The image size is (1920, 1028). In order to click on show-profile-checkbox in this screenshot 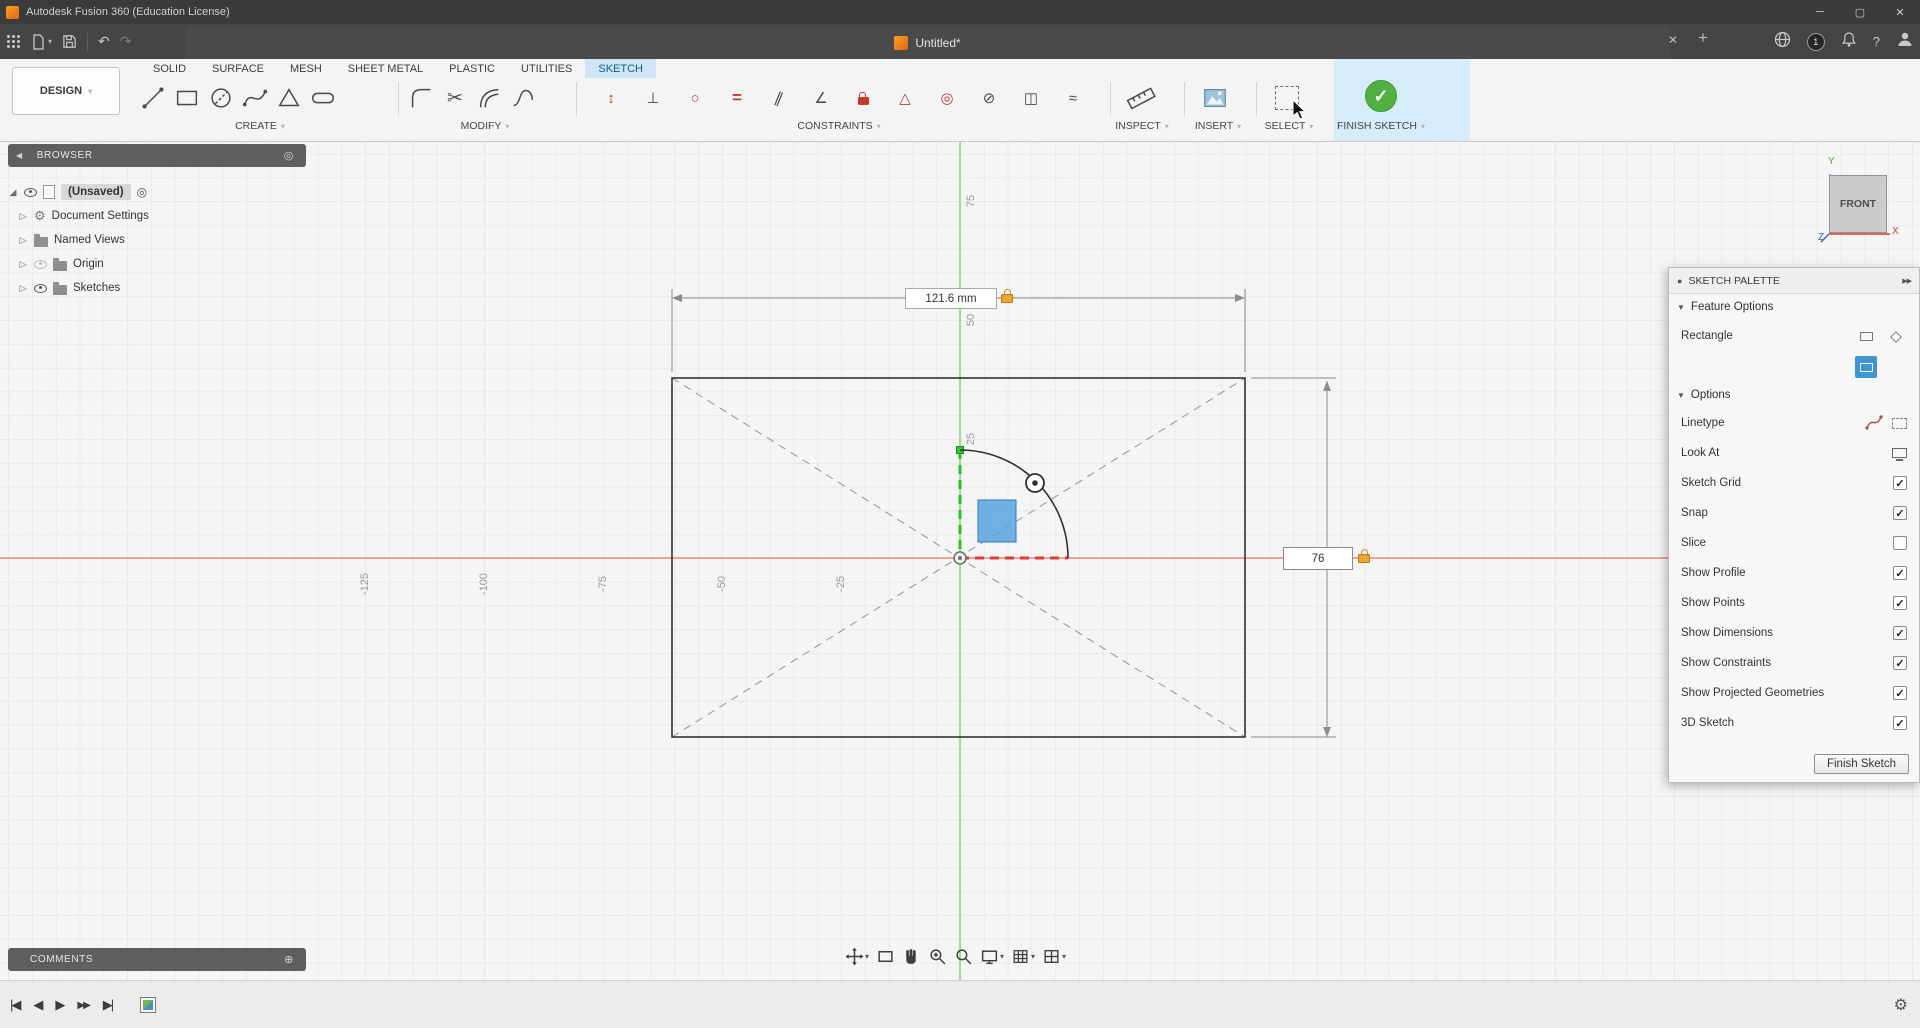, I will do `click(1900, 573)`.